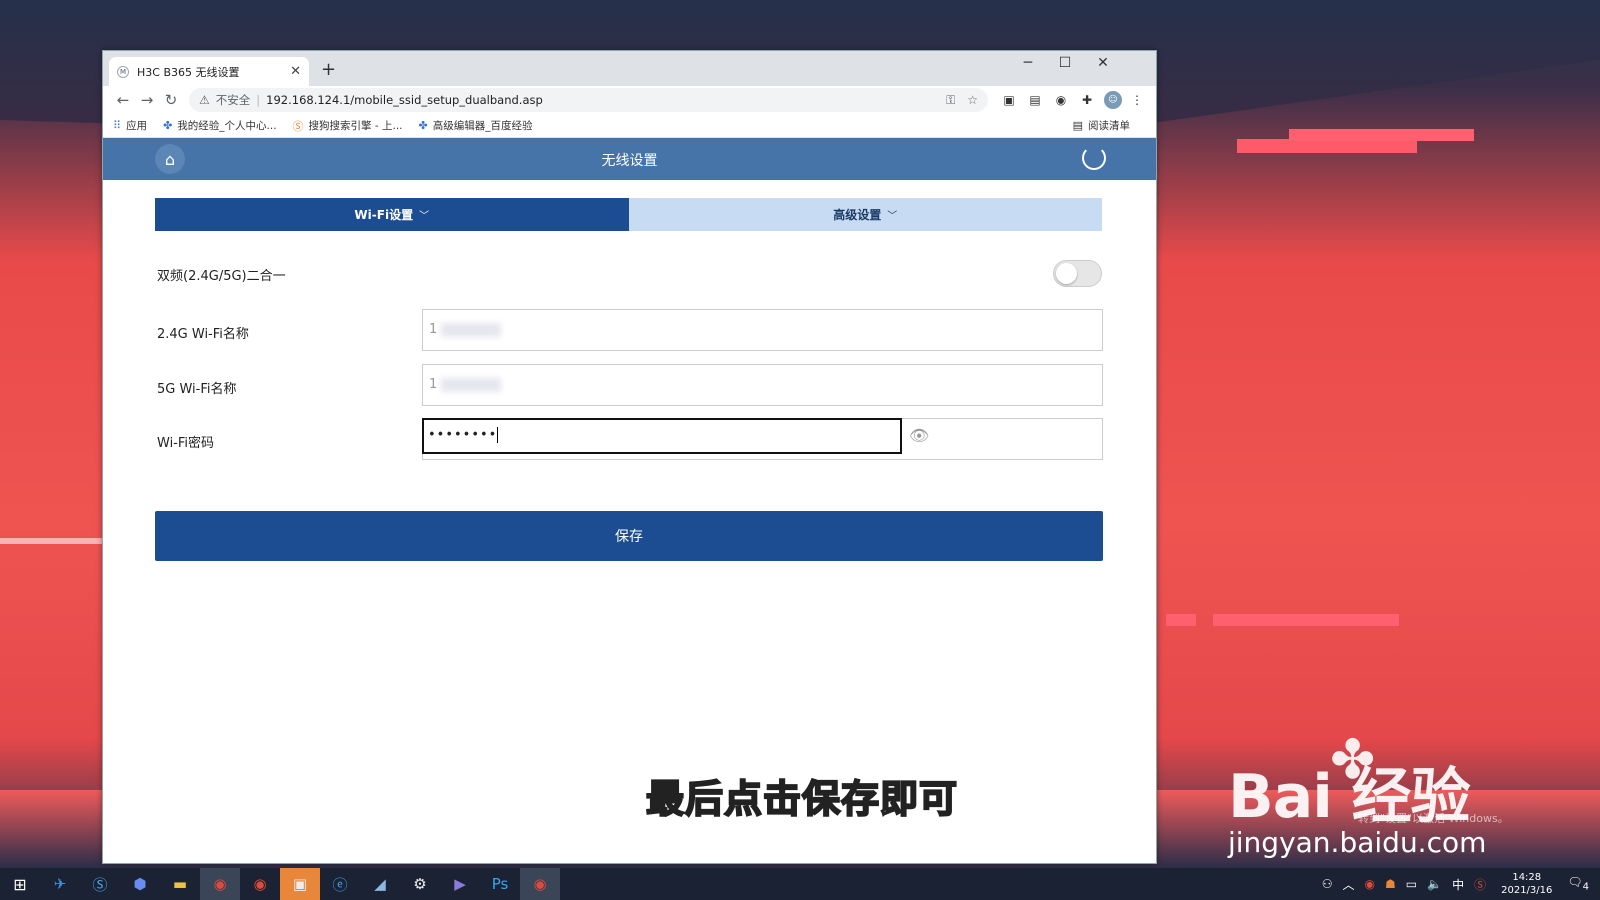 This screenshot has height=900, width=1600. Describe the element at coordinates (380, 884) in the screenshot. I see `taskbar-app-icon: ◢` at that location.